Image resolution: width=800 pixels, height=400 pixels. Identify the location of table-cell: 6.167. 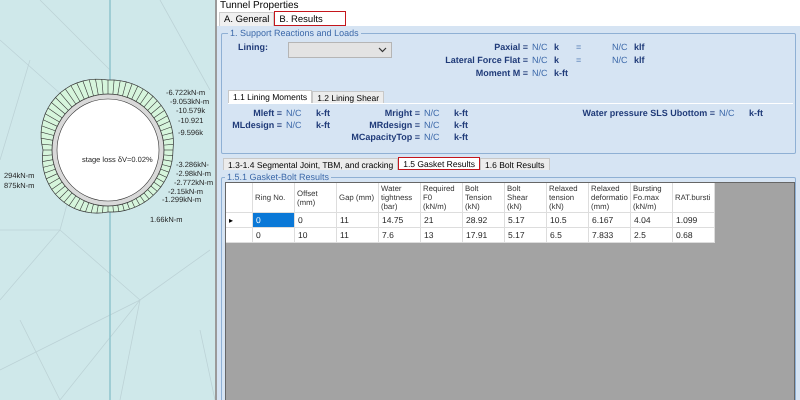
(610, 220).